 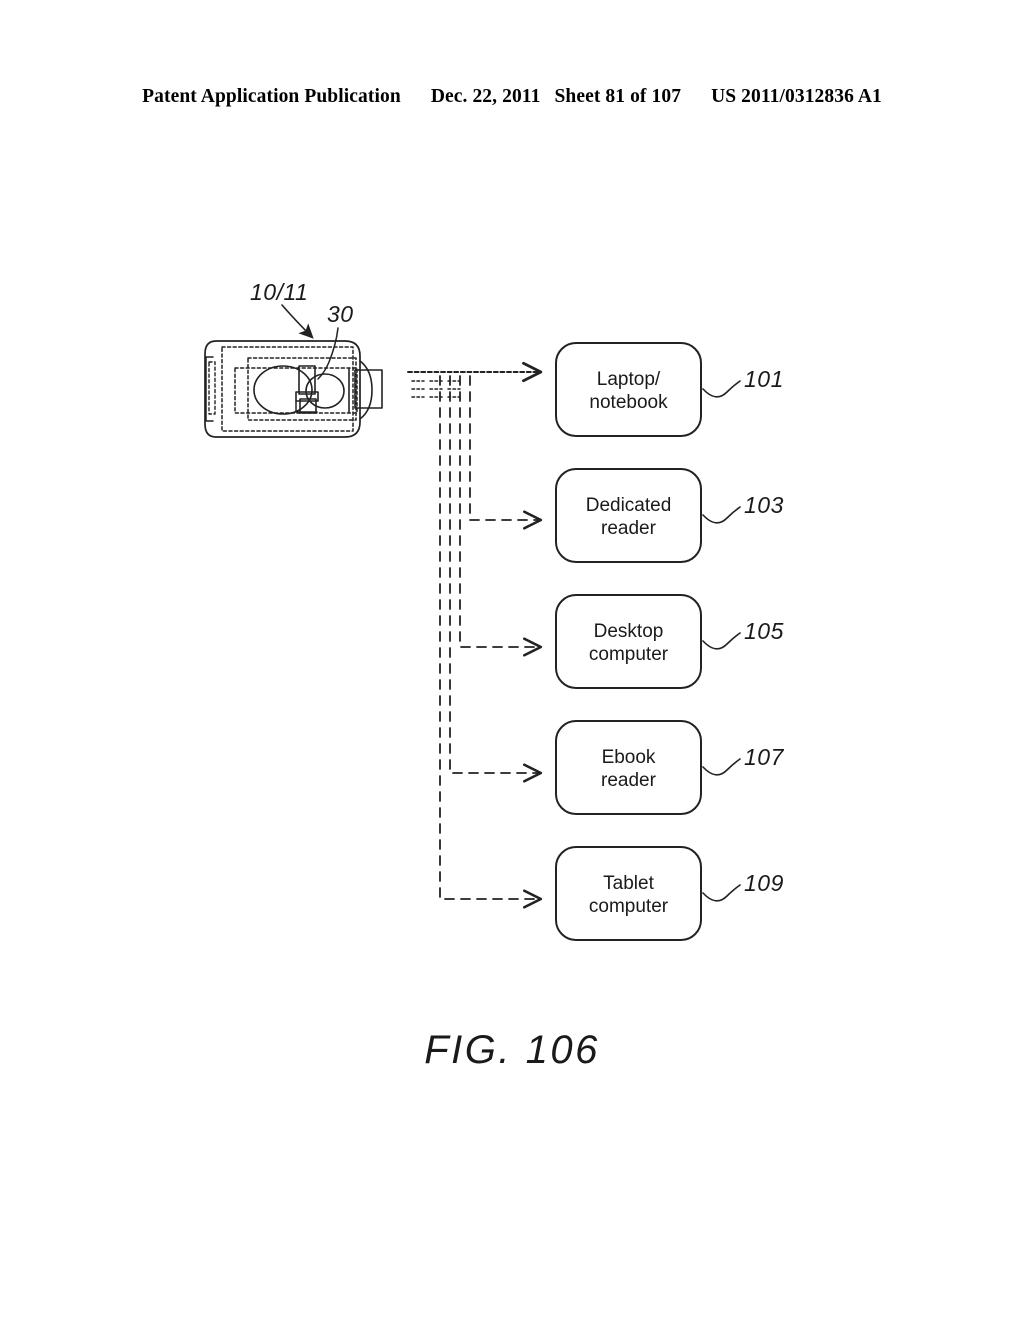 I want to click on node-boxes, so click(x=628, y=641).